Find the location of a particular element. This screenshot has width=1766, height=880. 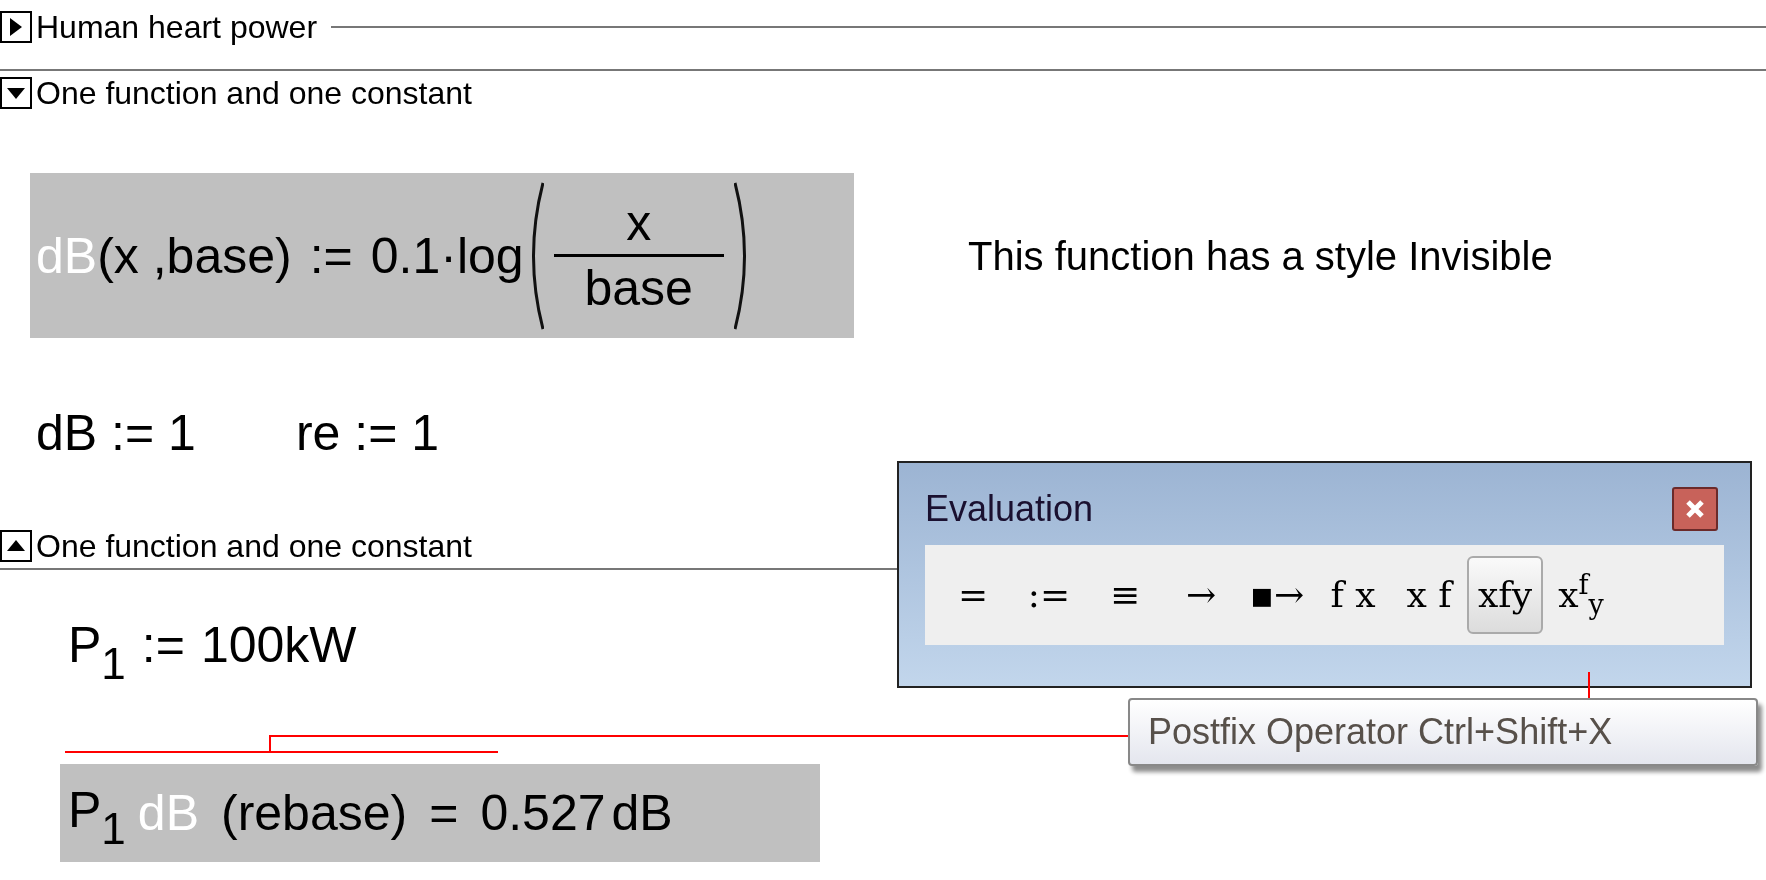

operator-button: ▪→ is located at coordinates (1277, 595).